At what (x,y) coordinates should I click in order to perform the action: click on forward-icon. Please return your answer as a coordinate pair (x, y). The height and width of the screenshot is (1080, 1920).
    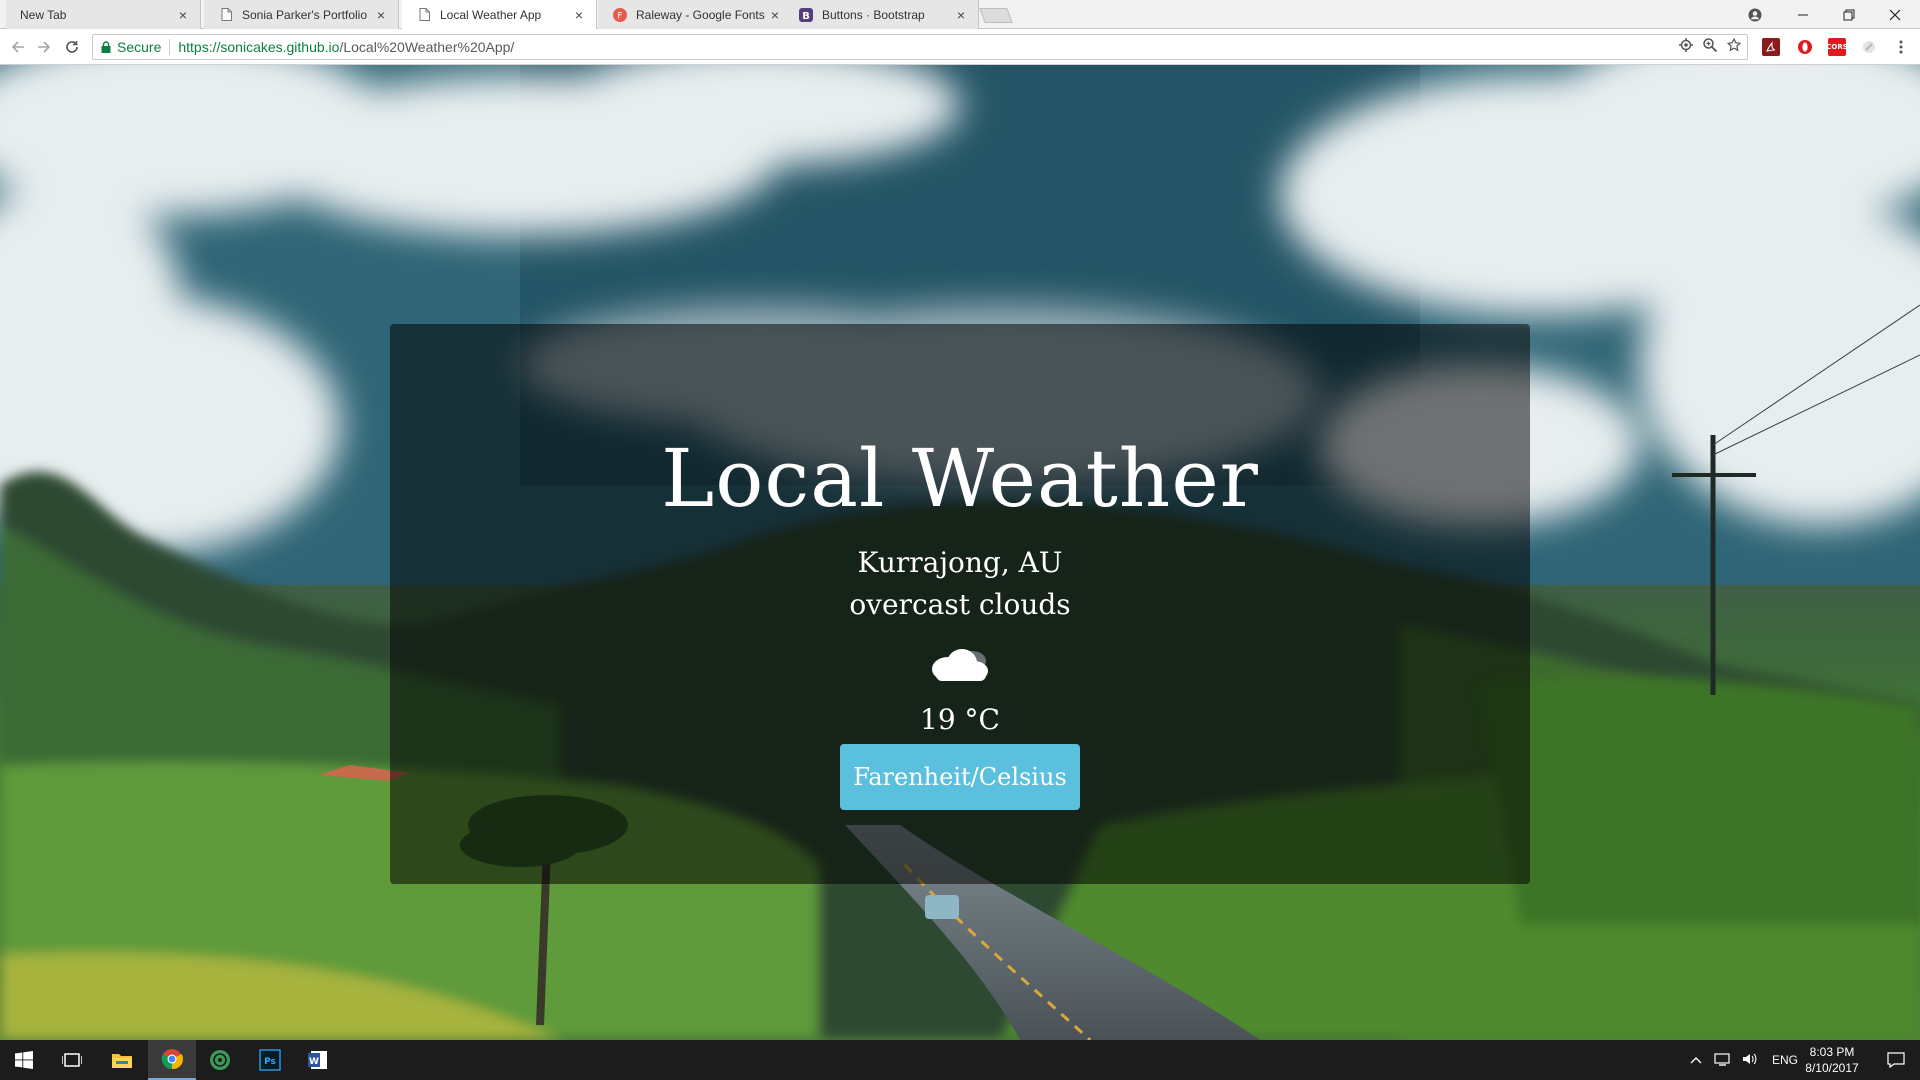
    Looking at the image, I should click on (44, 47).